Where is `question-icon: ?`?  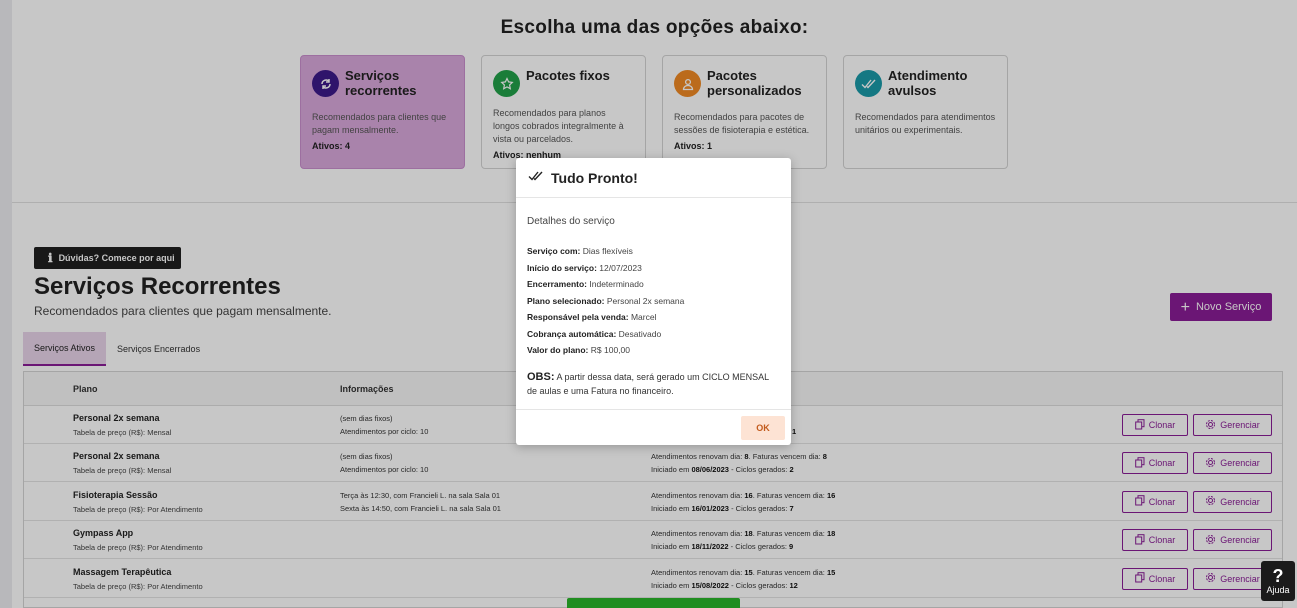 question-icon: ? is located at coordinates (1278, 576).